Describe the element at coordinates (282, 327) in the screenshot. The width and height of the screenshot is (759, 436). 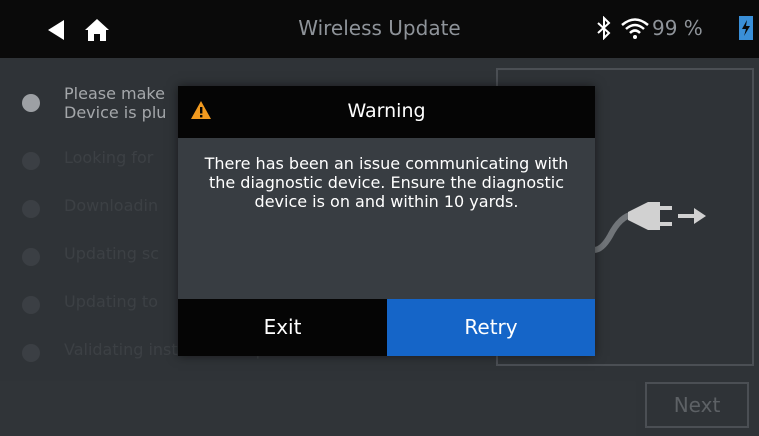
I see `exit-button: Exit` at that location.